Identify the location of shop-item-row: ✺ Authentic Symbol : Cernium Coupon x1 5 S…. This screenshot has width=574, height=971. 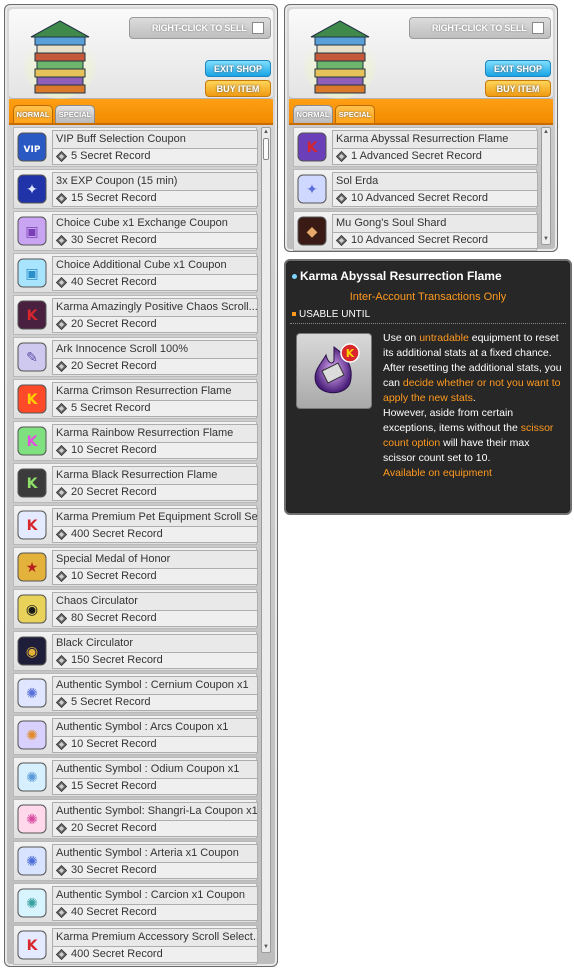
(135, 693).